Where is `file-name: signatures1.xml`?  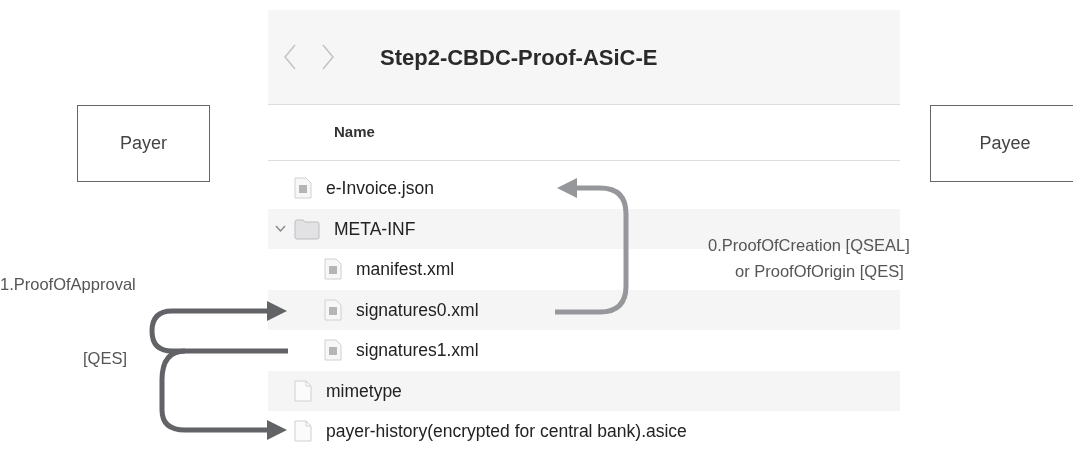 file-name: signatures1.xml is located at coordinates (417, 351).